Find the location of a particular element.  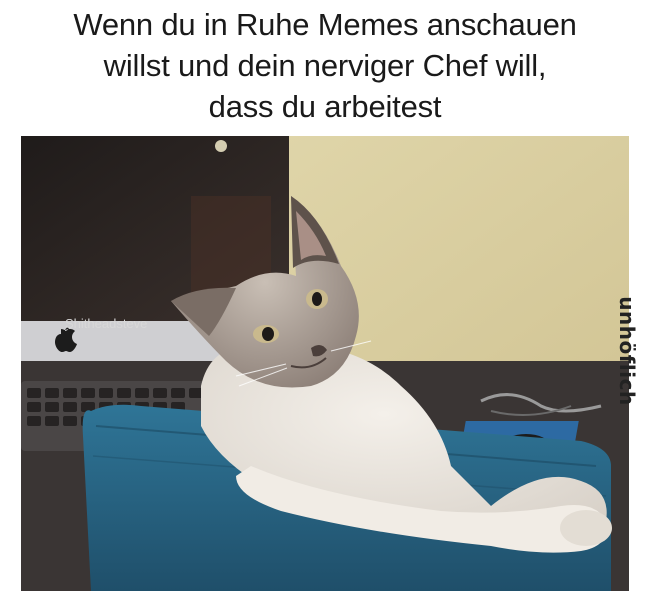

caption-line-2: willst und dein nerviger Chef will, is located at coordinates (325, 65).